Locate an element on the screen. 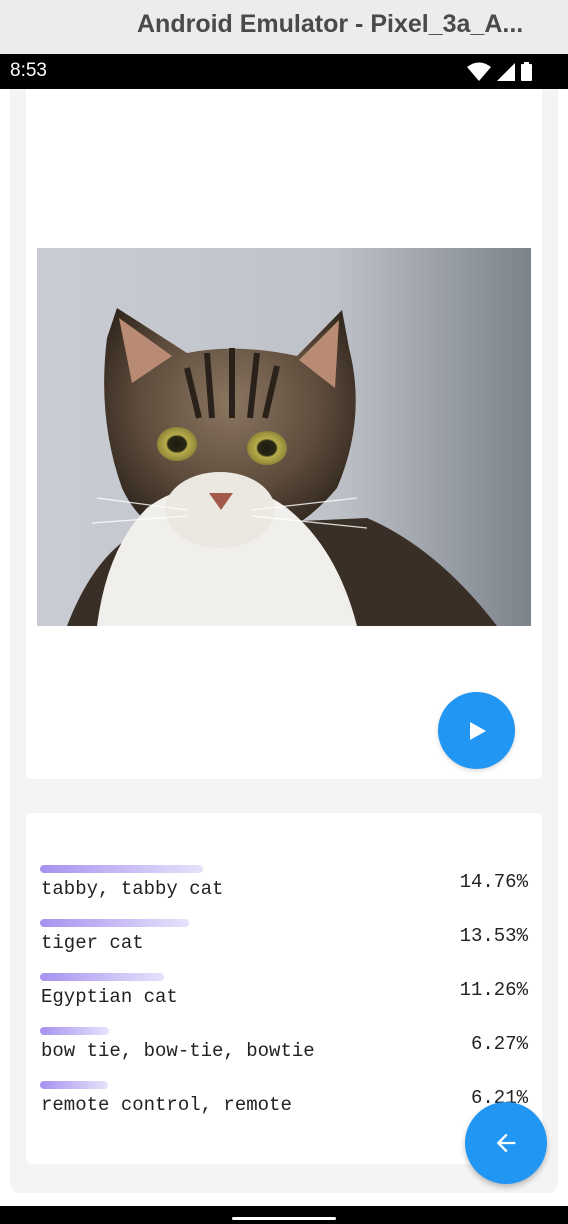  prediction-label: tabby, tabby cat is located at coordinates (132, 889).